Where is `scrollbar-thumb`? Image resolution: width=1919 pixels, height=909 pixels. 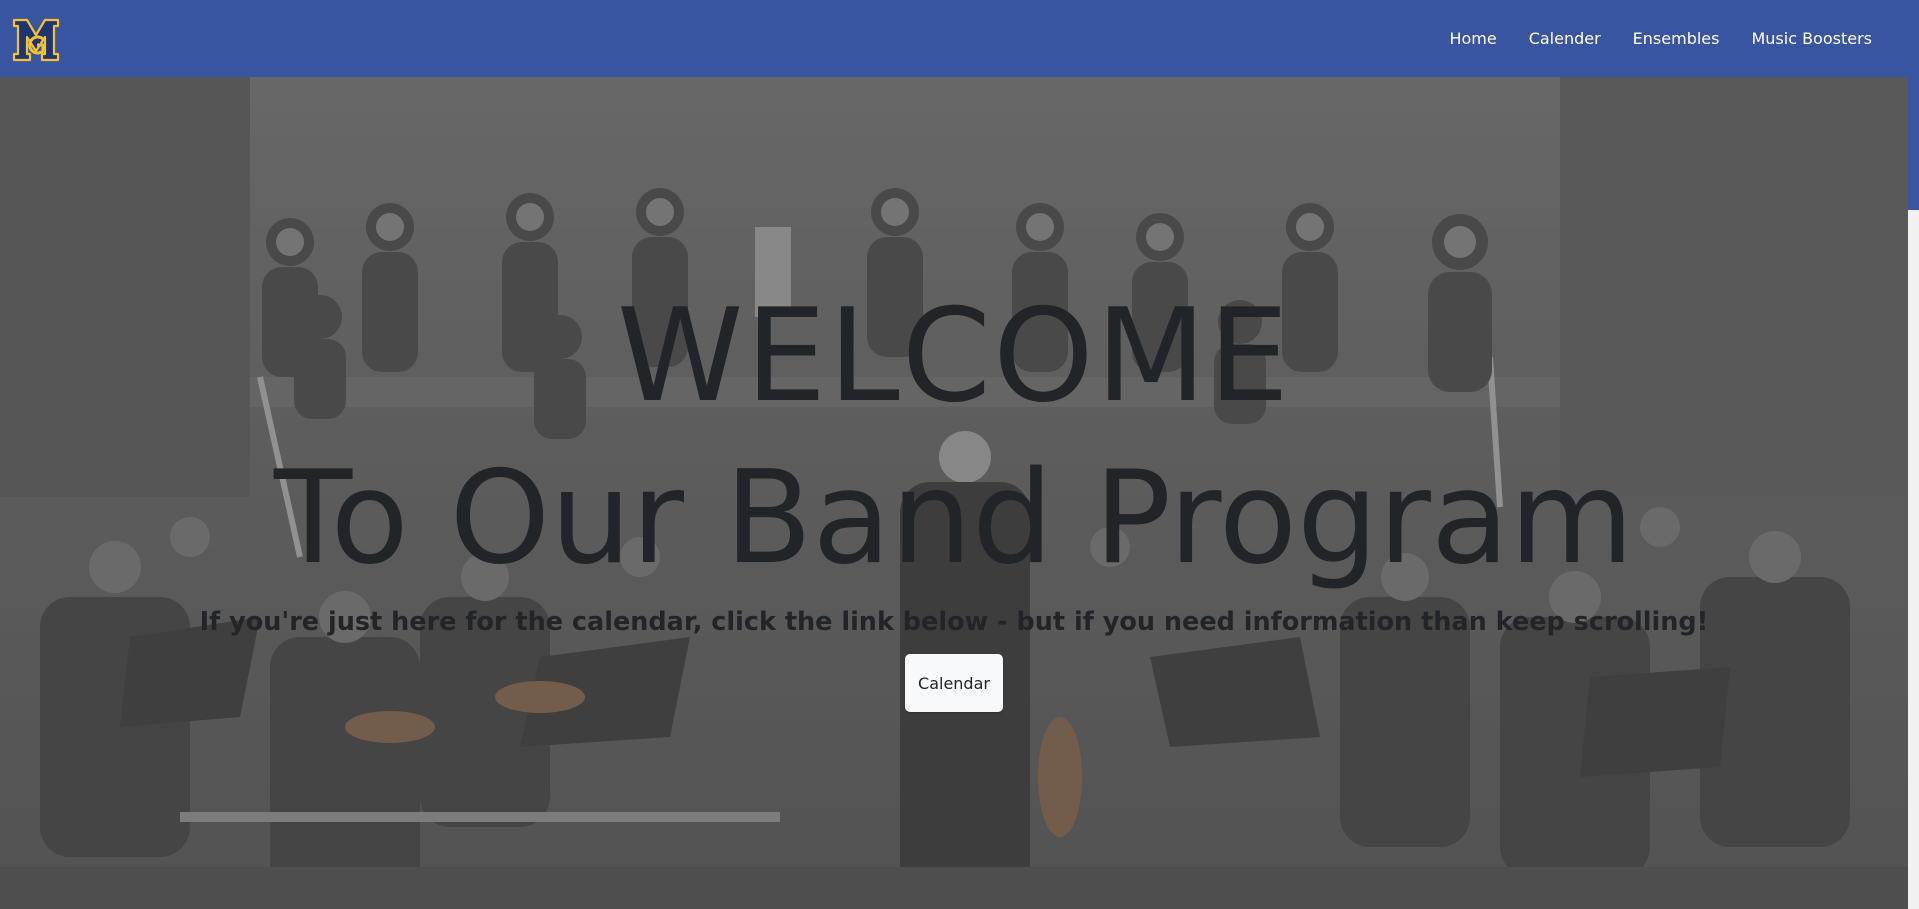
scrollbar-thumb is located at coordinates (1913, 105).